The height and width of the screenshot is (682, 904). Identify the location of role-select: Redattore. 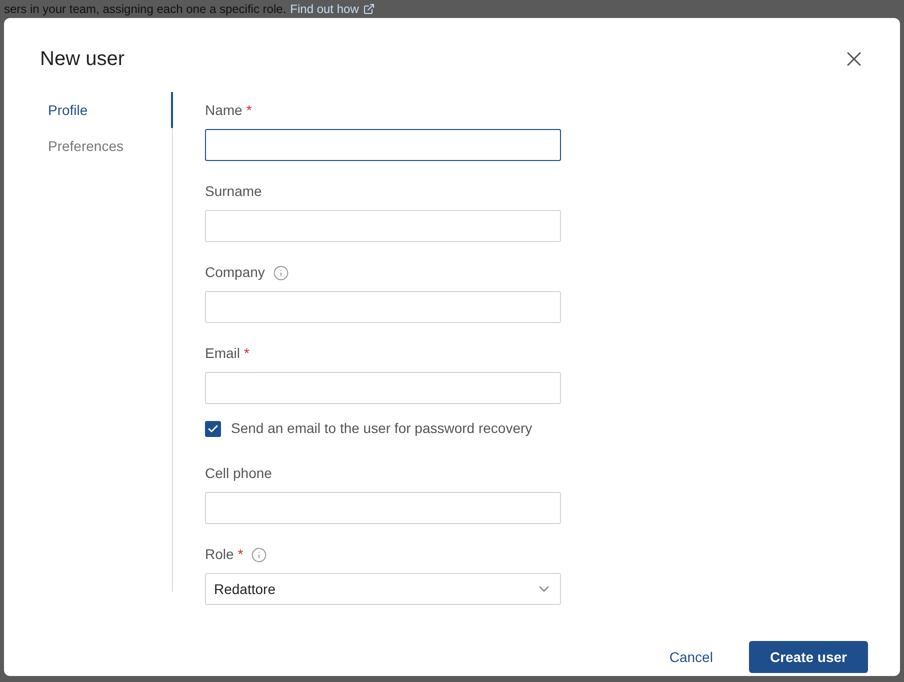
(383, 589).